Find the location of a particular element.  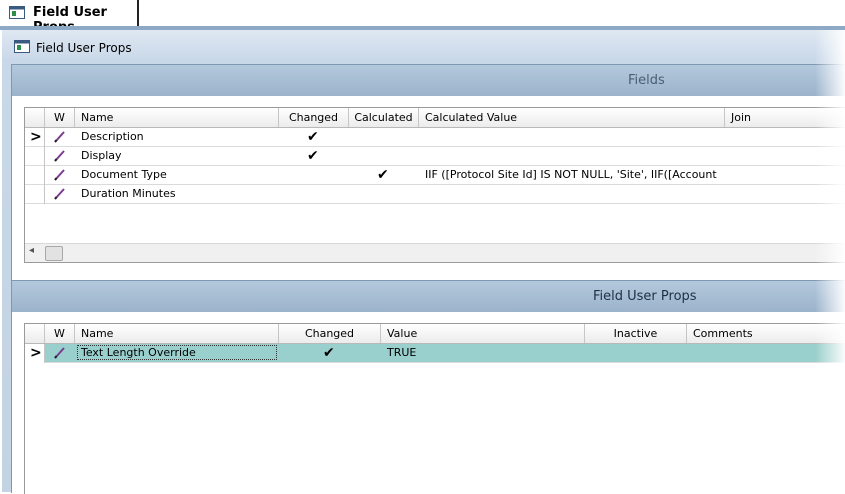

horizontal-scrollbar: ◂ is located at coordinates (435, 252).